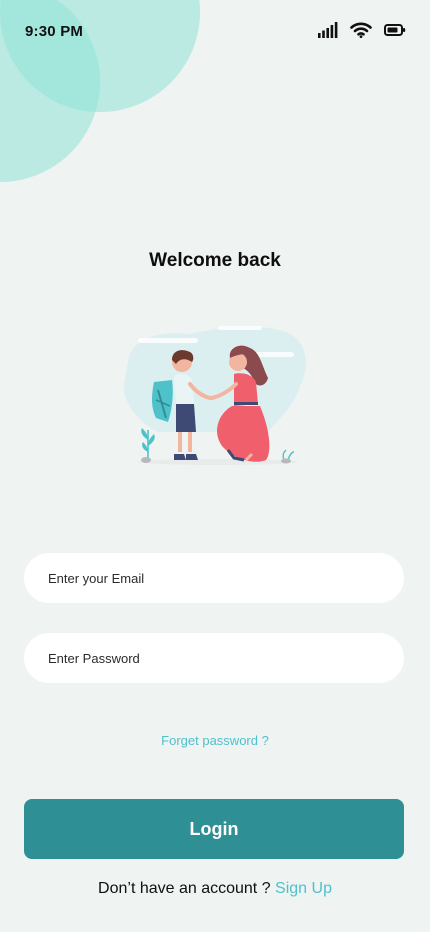  I want to click on signup-prompt: Don’t have an account ?, so click(184, 888).